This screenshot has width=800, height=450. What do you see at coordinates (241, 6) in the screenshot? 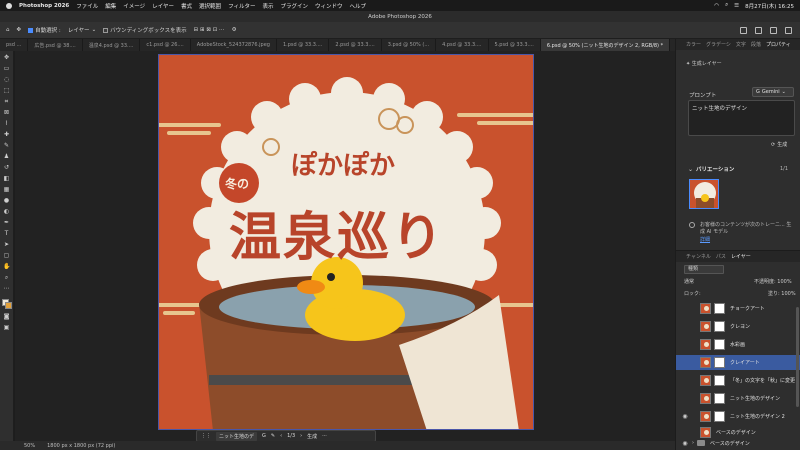
I see `menu-filter: フィルター` at bounding box center [241, 6].